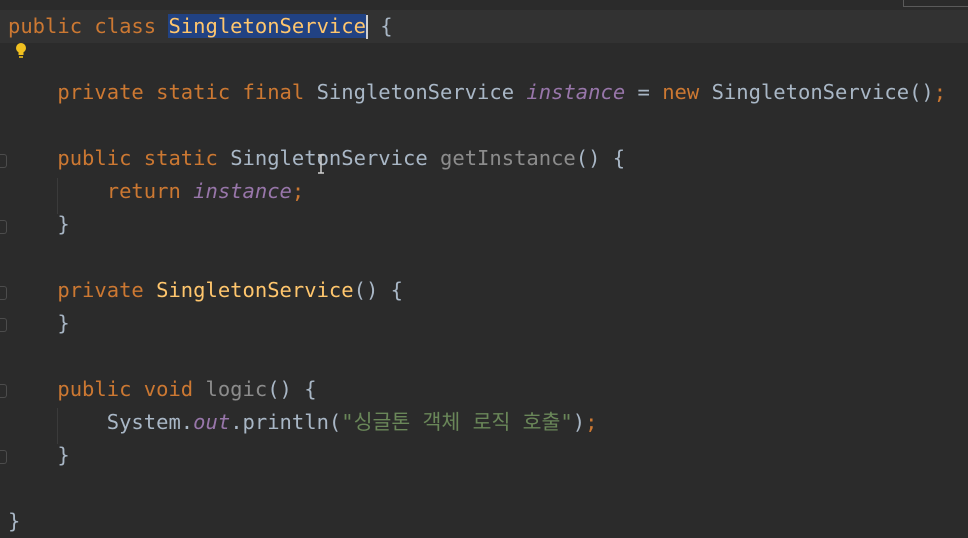 The width and height of the screenshot is (968, 538). I want to click on code-line-println: System.out.println("싱글톤 객체 로직 호출");, so click(488, 422).